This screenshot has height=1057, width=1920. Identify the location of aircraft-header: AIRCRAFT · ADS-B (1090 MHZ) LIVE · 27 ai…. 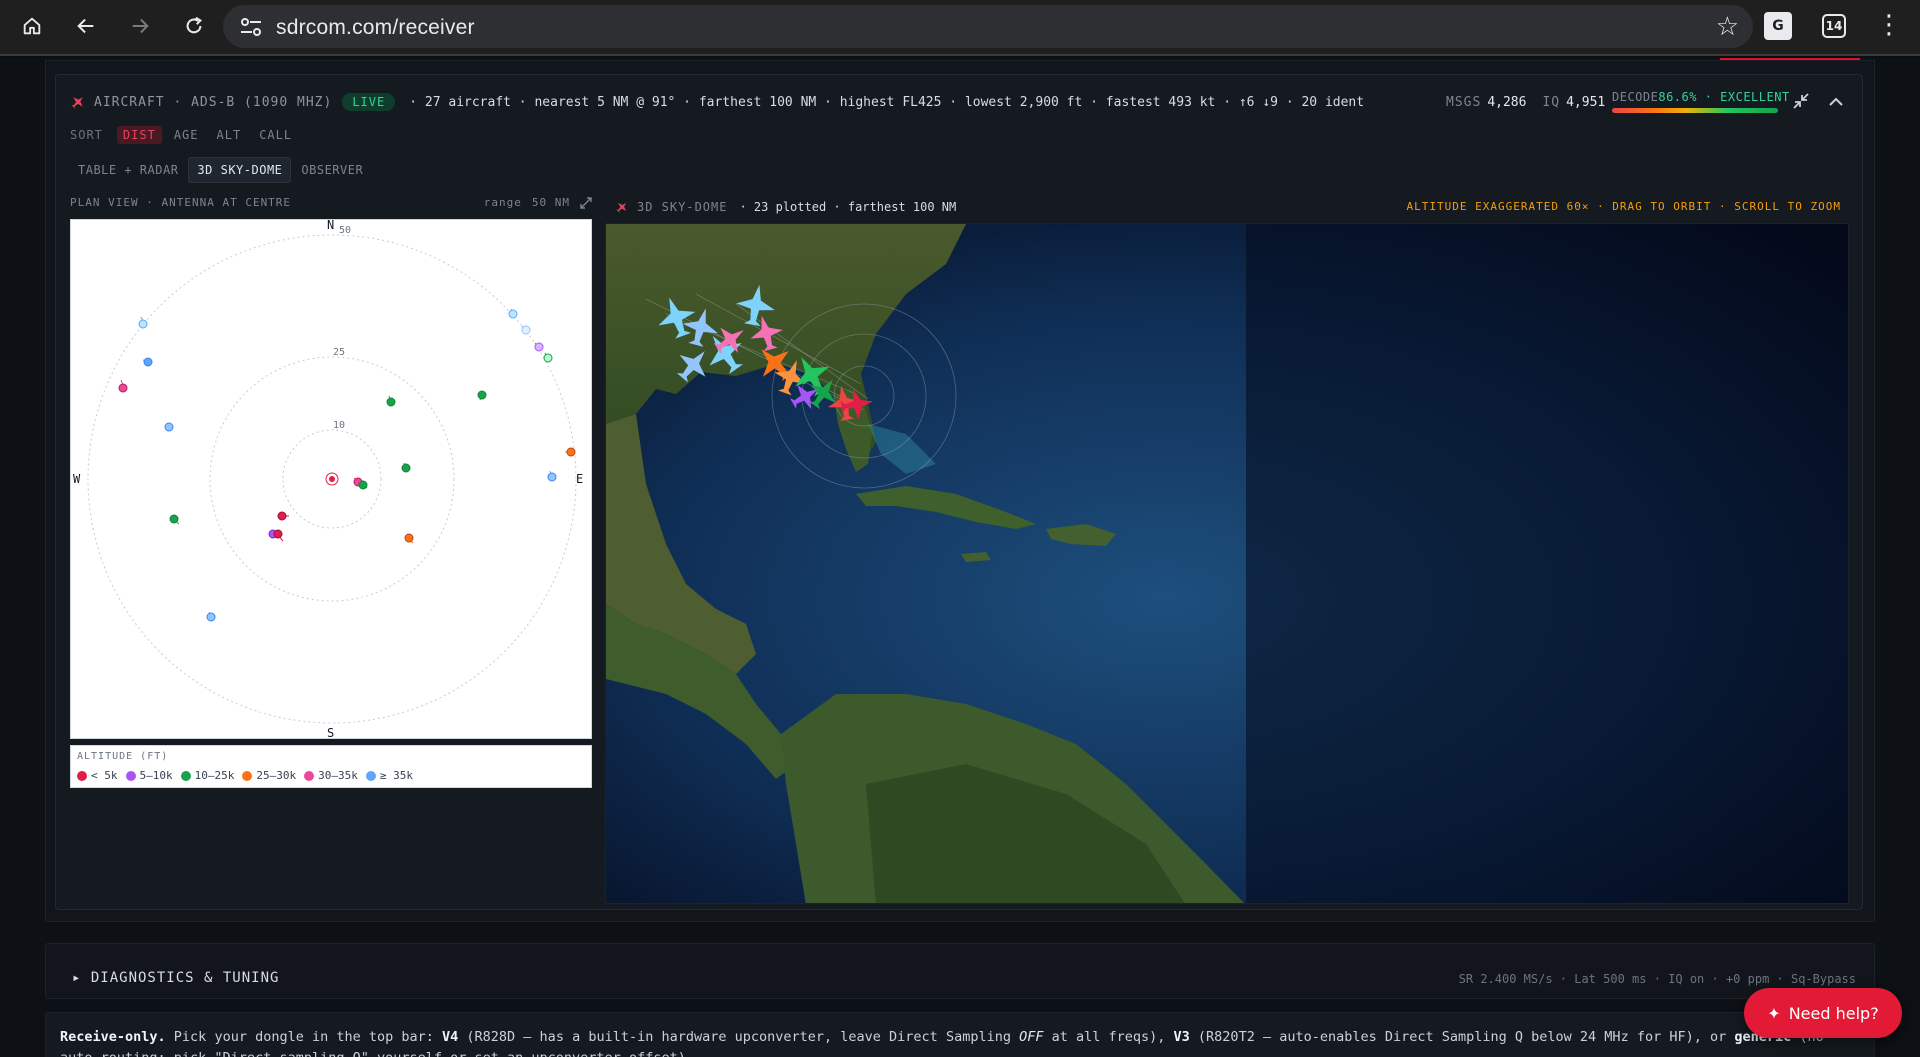
(717, 102).